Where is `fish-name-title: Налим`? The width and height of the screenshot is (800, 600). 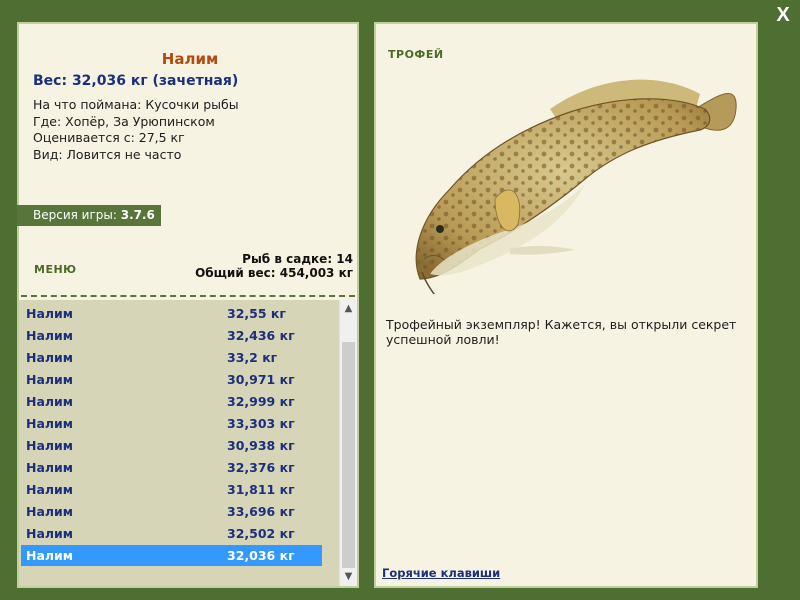
fish-name-title: Налим is located at coordinates (190, 59).